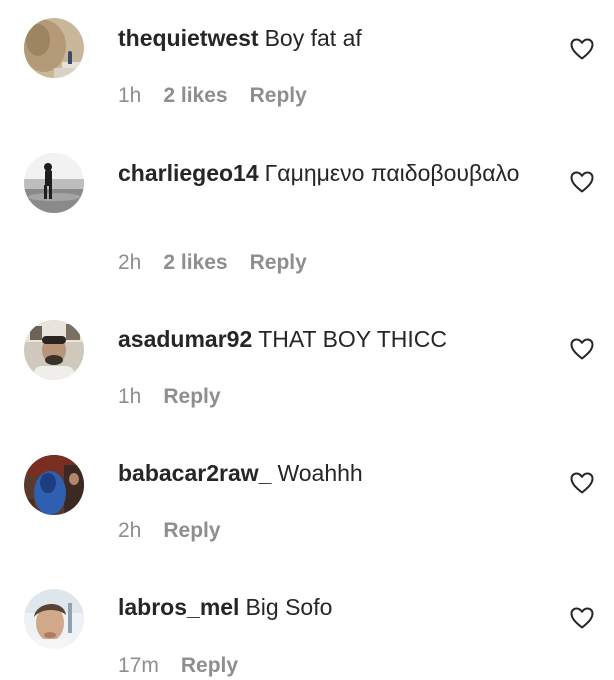 Image resolution: width=614 pixels, height=680 pixels. I want to click on comment-username: labros_mel, so click(178, 607).